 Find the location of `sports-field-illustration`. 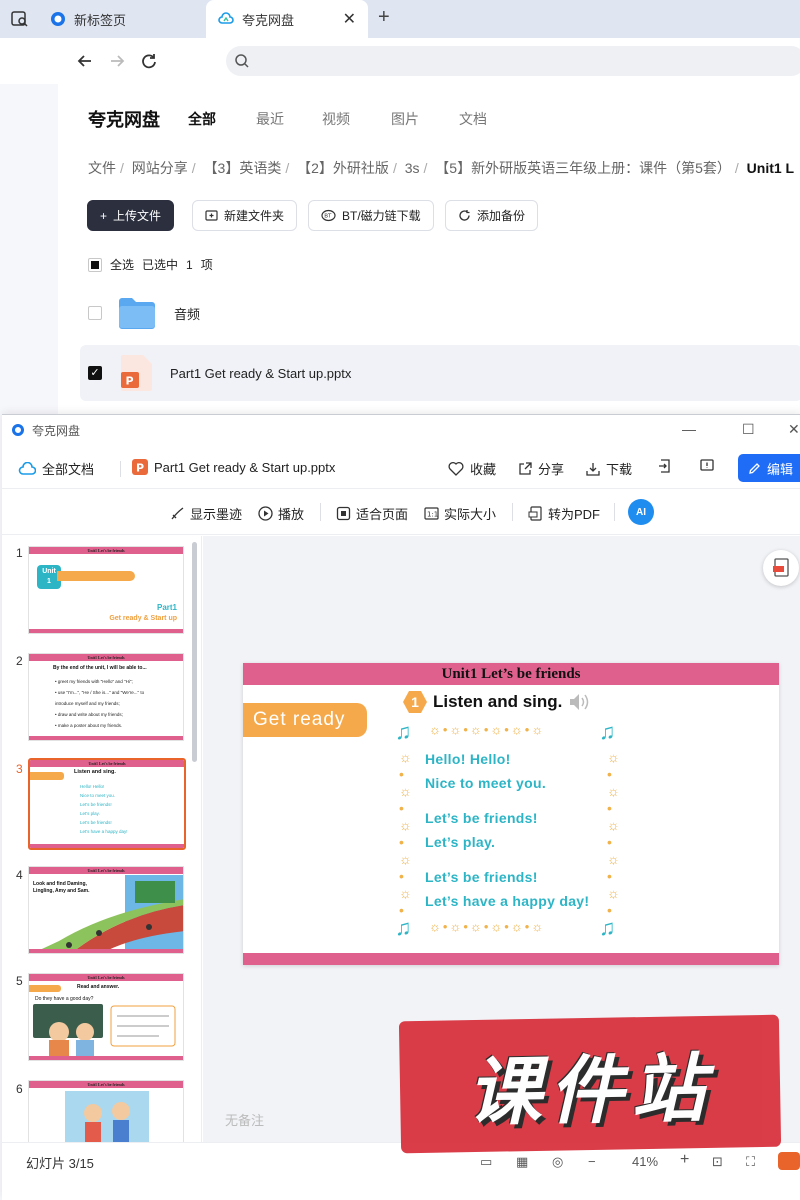

sports-field-illustration is located at coordinates (108, 914).